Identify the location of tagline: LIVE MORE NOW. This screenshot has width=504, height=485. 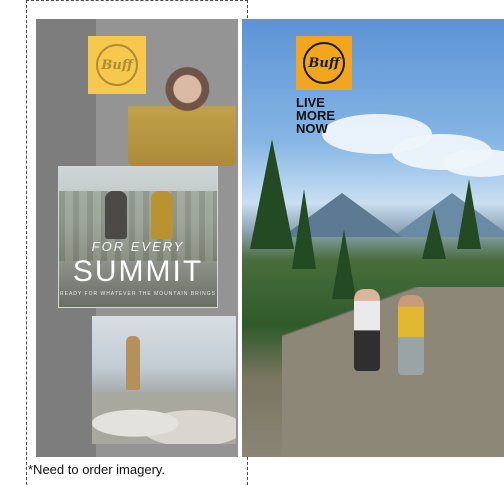
(336, 115).